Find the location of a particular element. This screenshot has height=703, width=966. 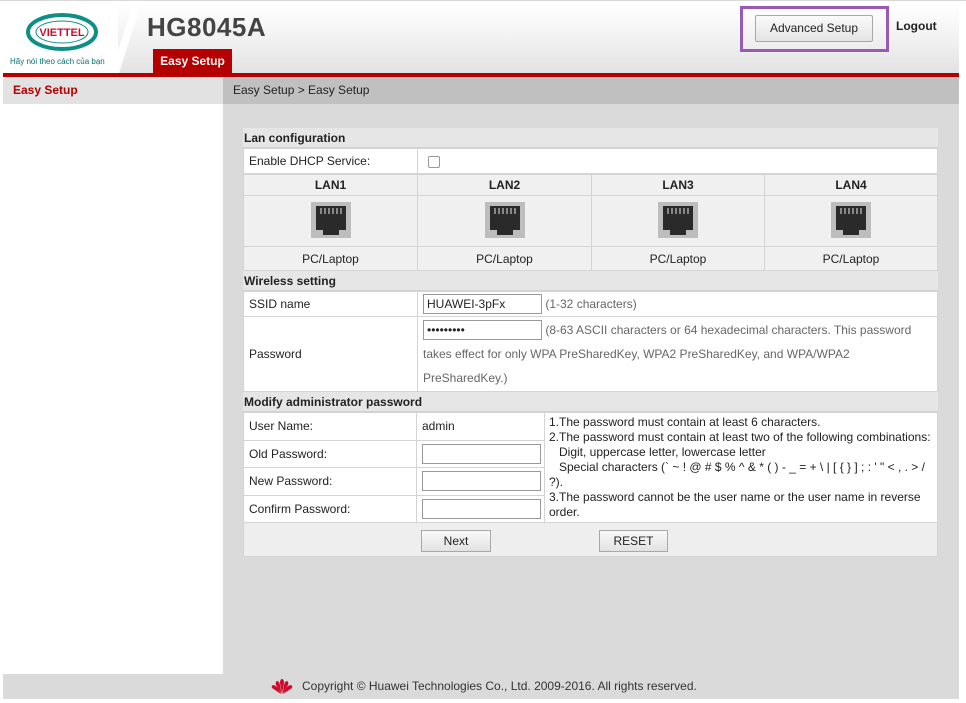

confirm-password-cell is located at coordinates (480, 508).